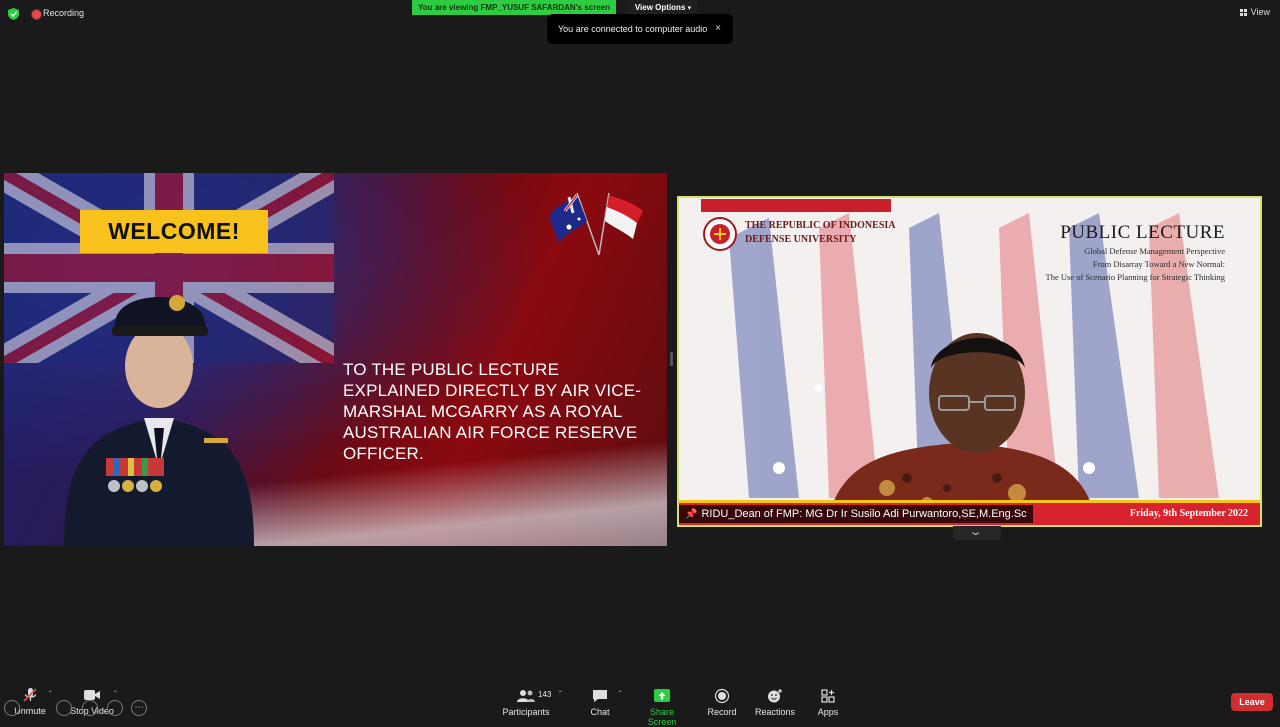 Image resolution: width=1280 pixels, height=727 pixels. I want to click on apps-button: Apps, so click(828, 702).